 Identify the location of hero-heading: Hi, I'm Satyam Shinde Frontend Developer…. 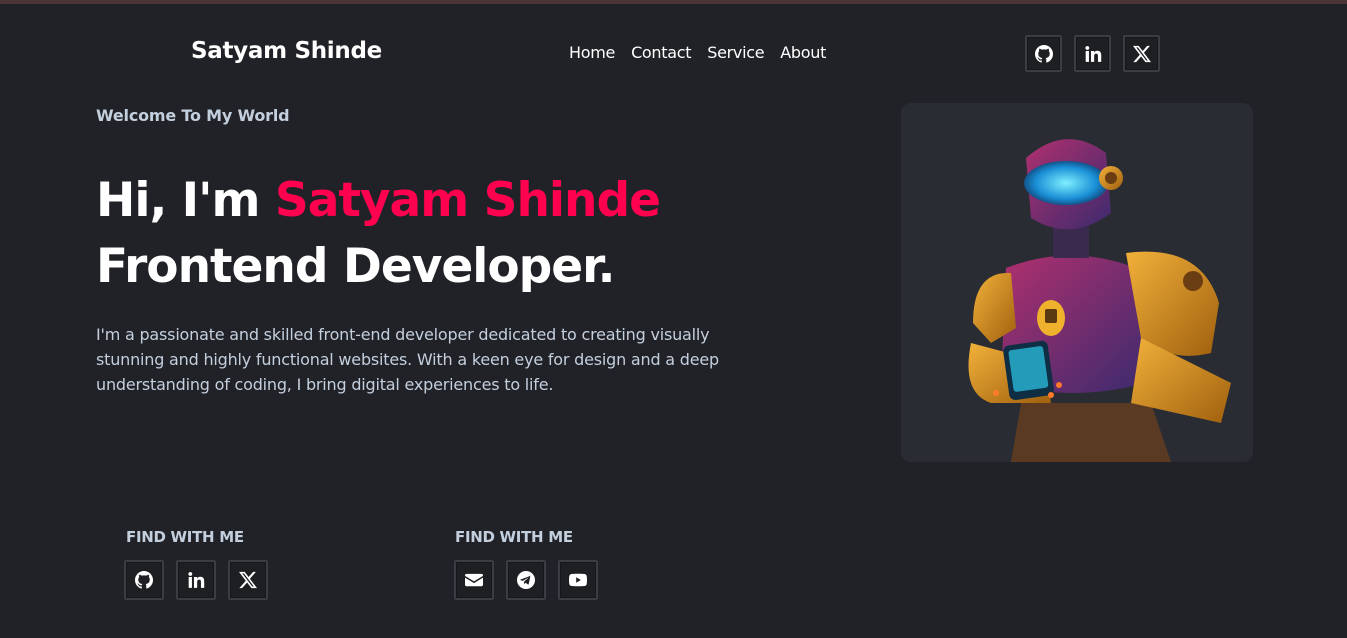
(378, 234).